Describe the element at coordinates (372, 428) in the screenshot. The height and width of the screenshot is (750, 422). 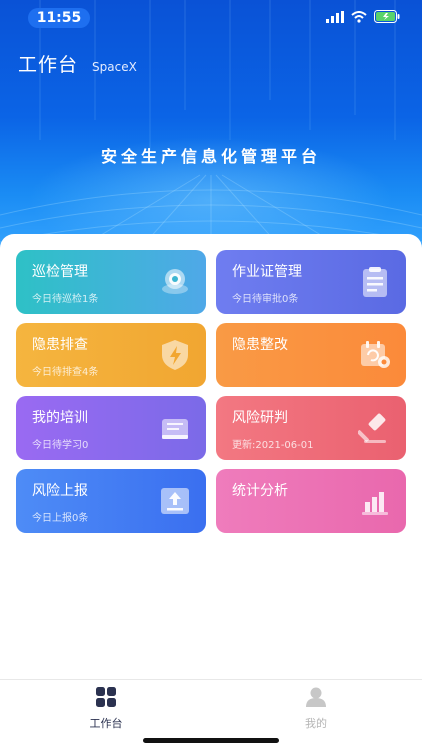
I see `gavel-icon` at that location.